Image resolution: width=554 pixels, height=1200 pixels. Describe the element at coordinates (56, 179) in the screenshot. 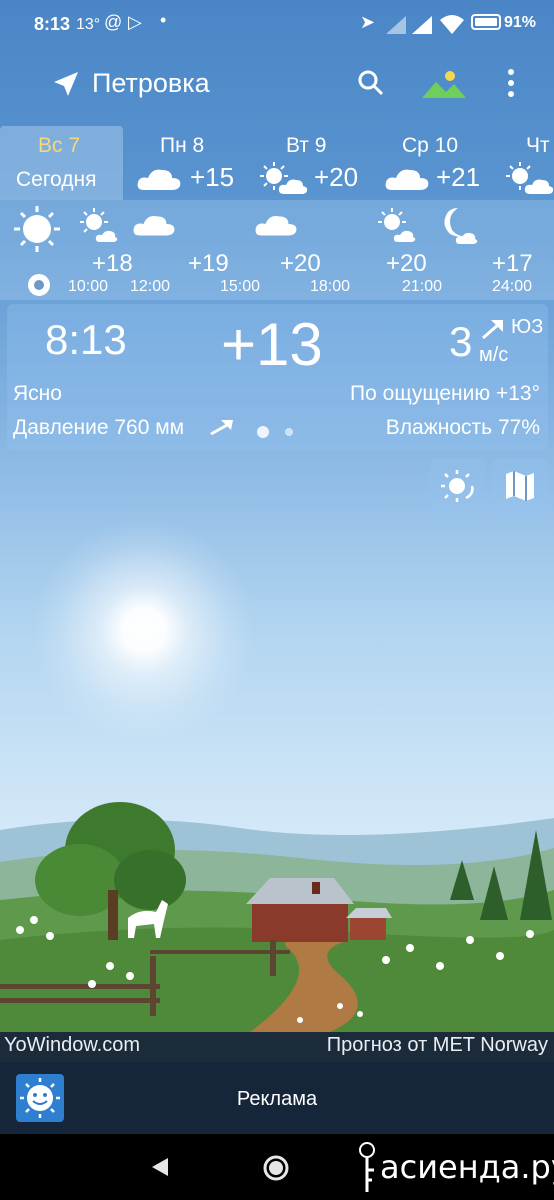

I see `day-subtitle: Сегодня` at that location.